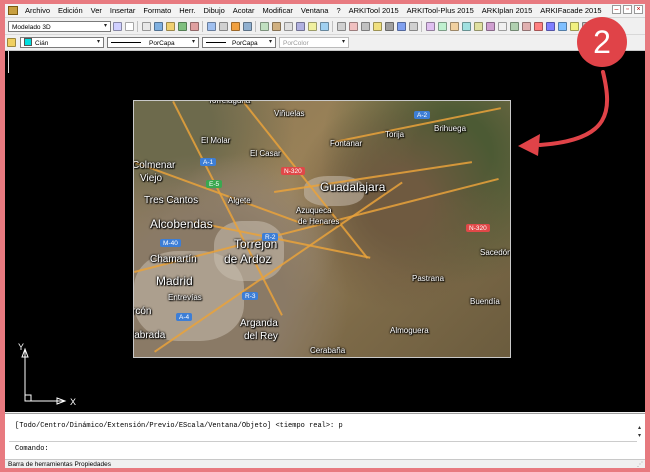 This screenshot has height=472, width=650. Describe the element at coordinates (564, 113) in the screenshot. I see `callout-arrow` at that location.